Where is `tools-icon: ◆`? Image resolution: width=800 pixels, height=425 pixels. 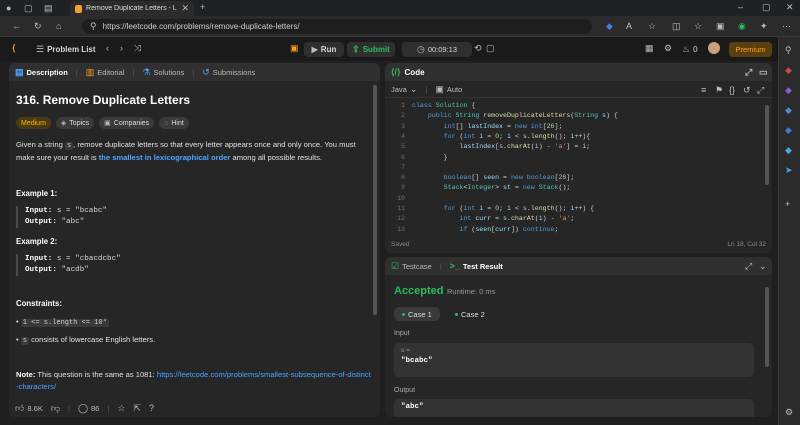 tools-icon: ◆ is located at coordinates (788, 90).